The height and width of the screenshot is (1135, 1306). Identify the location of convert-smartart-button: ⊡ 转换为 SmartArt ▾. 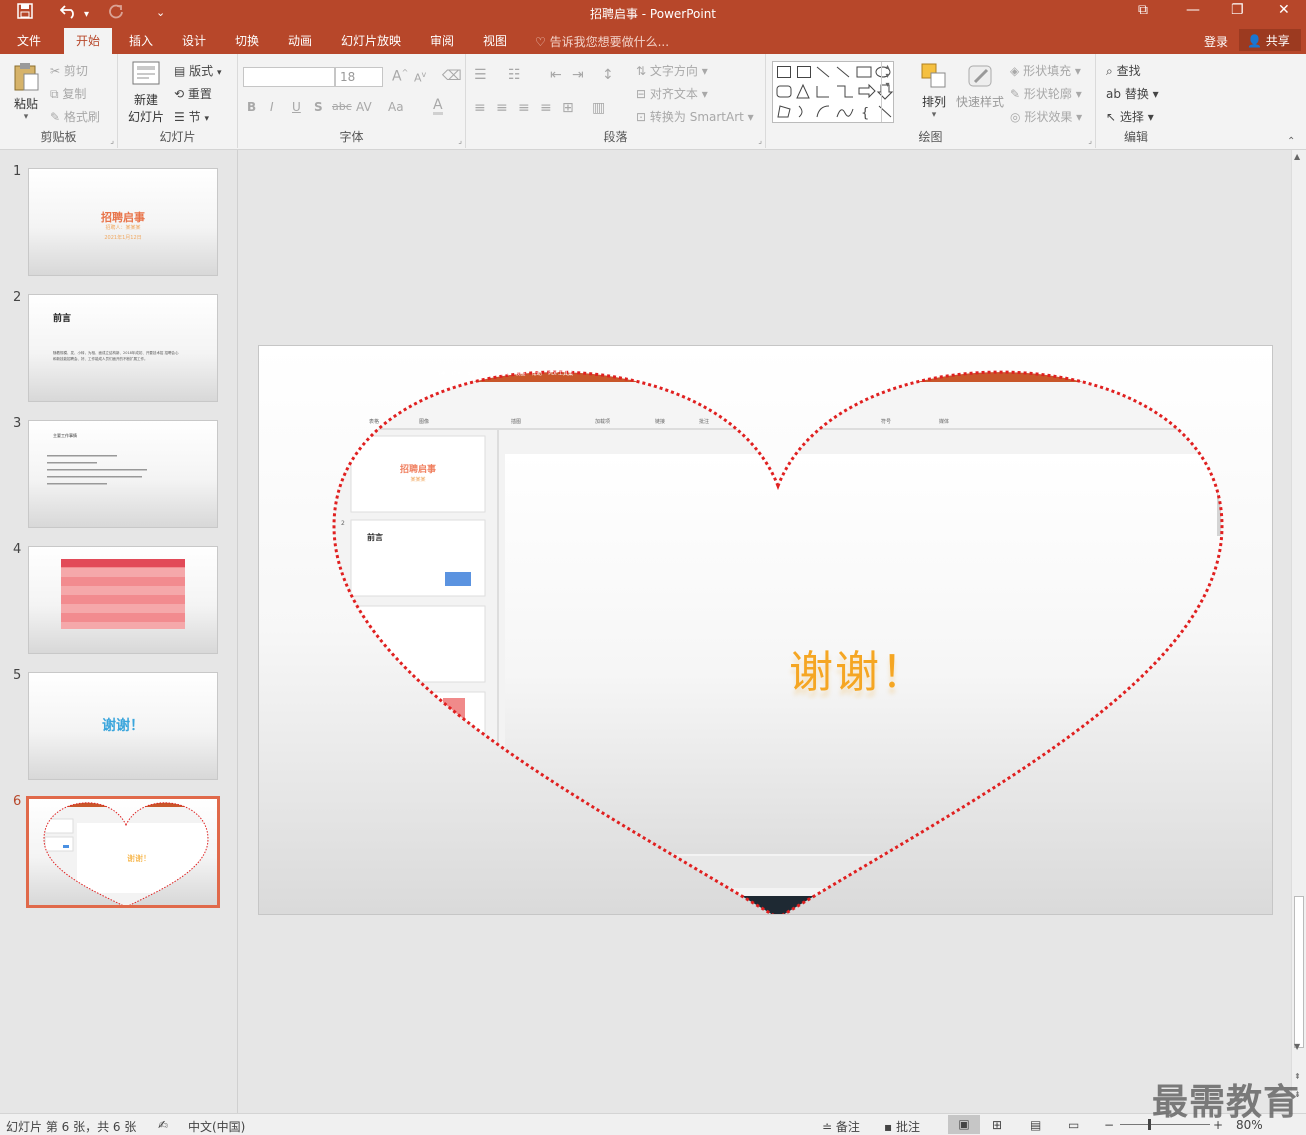
(695, 116).